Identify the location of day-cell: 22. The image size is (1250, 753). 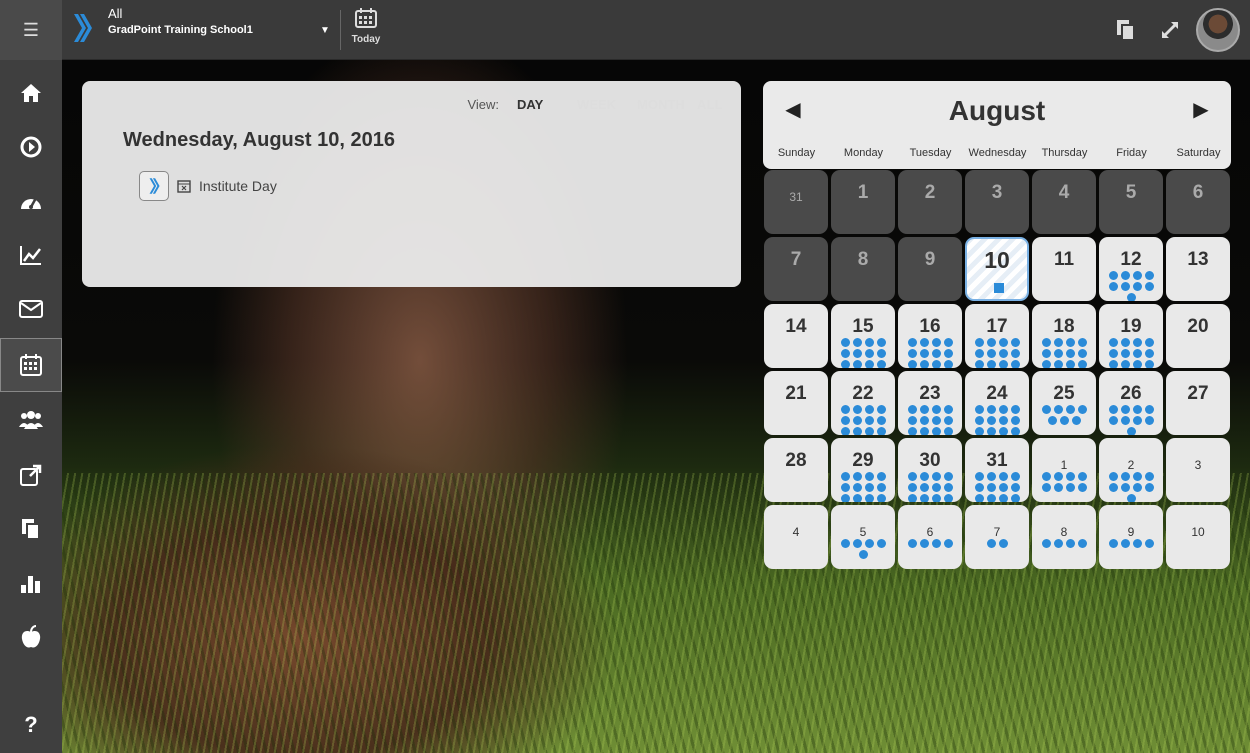
(863, 403).